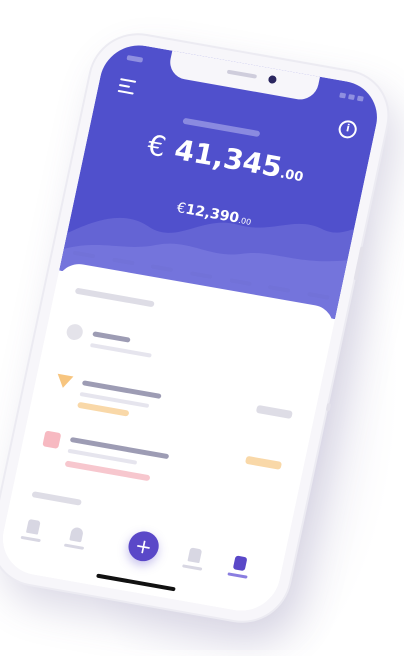  I want to click on transaction-subtitle-placeholder, so click(120, 350).